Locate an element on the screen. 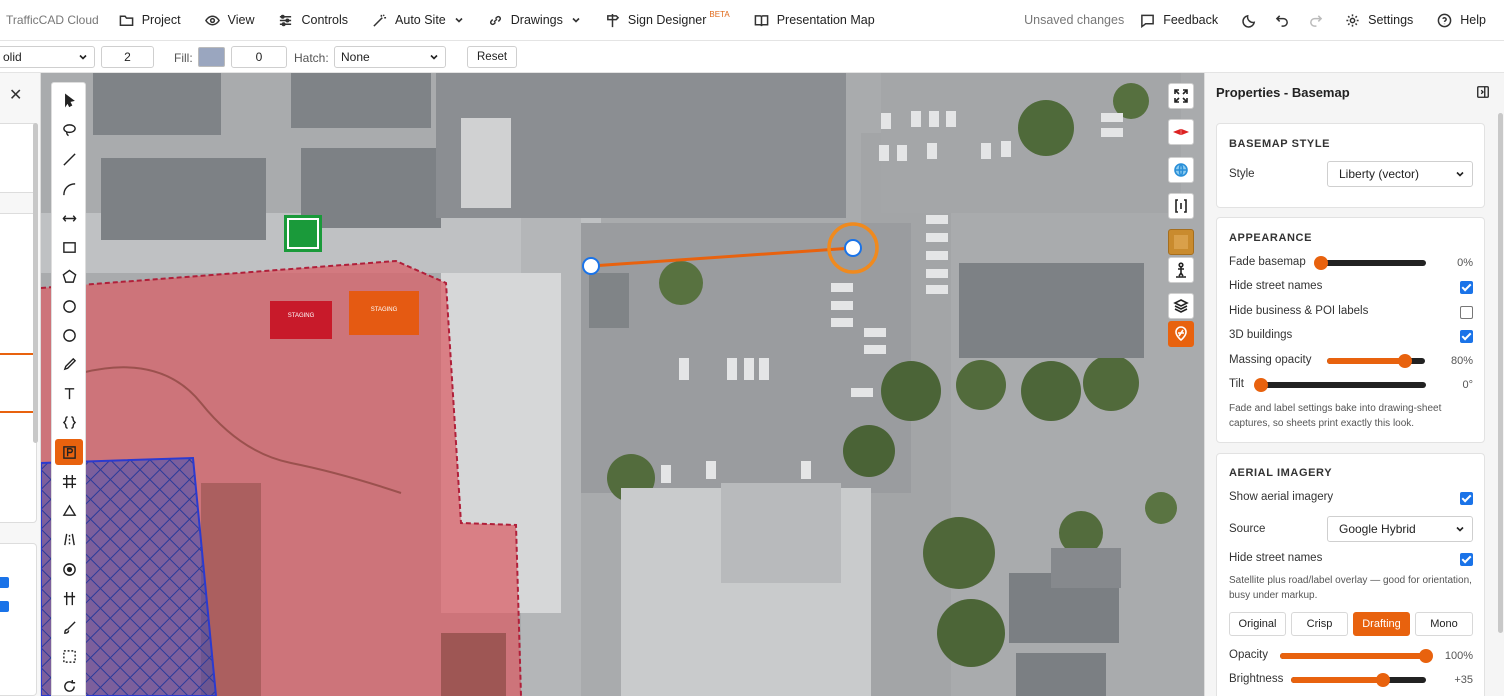  target-tool is located at coordinates (69, 569).